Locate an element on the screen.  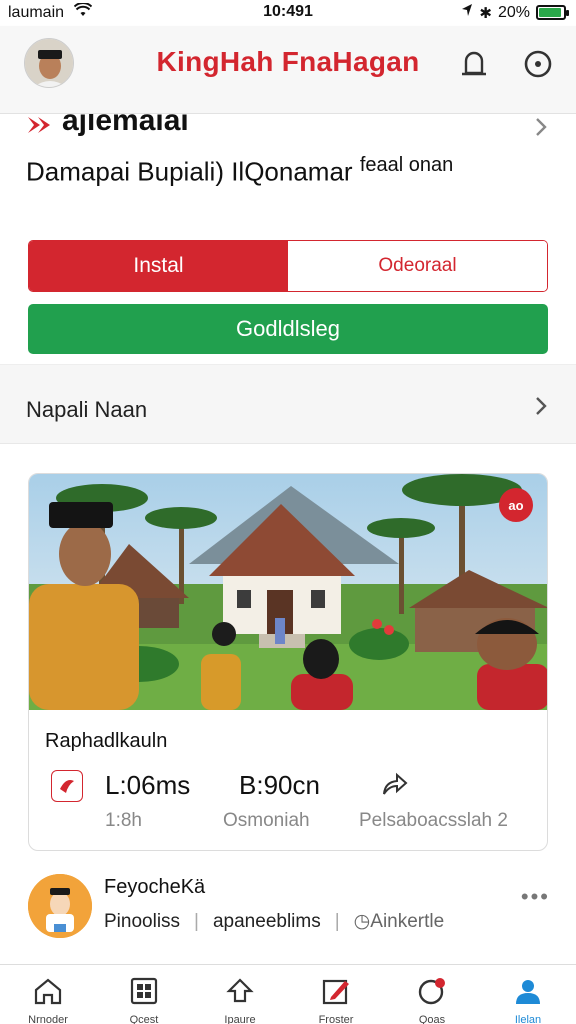
hero-subtitle-text: Damapai Bupiali) IlQonamar is located at coordinates (189, 171).